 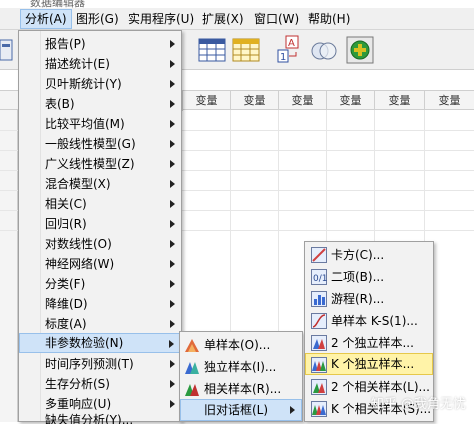 What do you see at coordinates (246, 50) in the screenshot?
I see `variable-grid-icon` at bounding box center [246, 50].